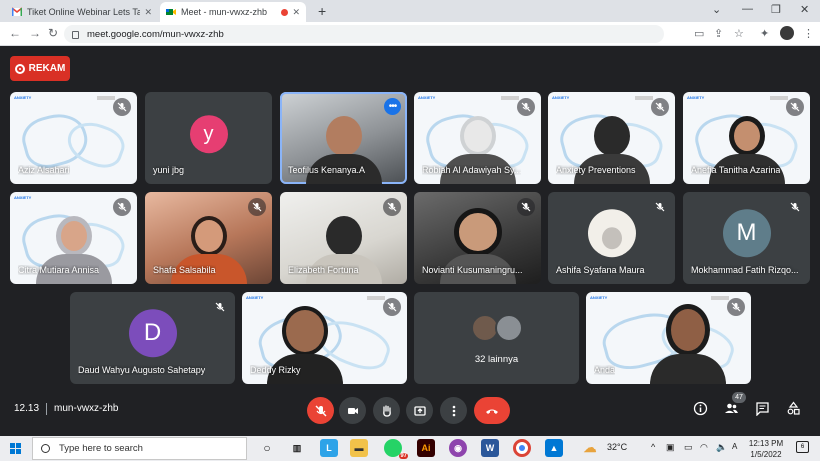 The image size is (820, 461). What do you see at coordinates (747, 9) in the screenshot?
I see `minimize-button: —` at bounding box center [747, 9].